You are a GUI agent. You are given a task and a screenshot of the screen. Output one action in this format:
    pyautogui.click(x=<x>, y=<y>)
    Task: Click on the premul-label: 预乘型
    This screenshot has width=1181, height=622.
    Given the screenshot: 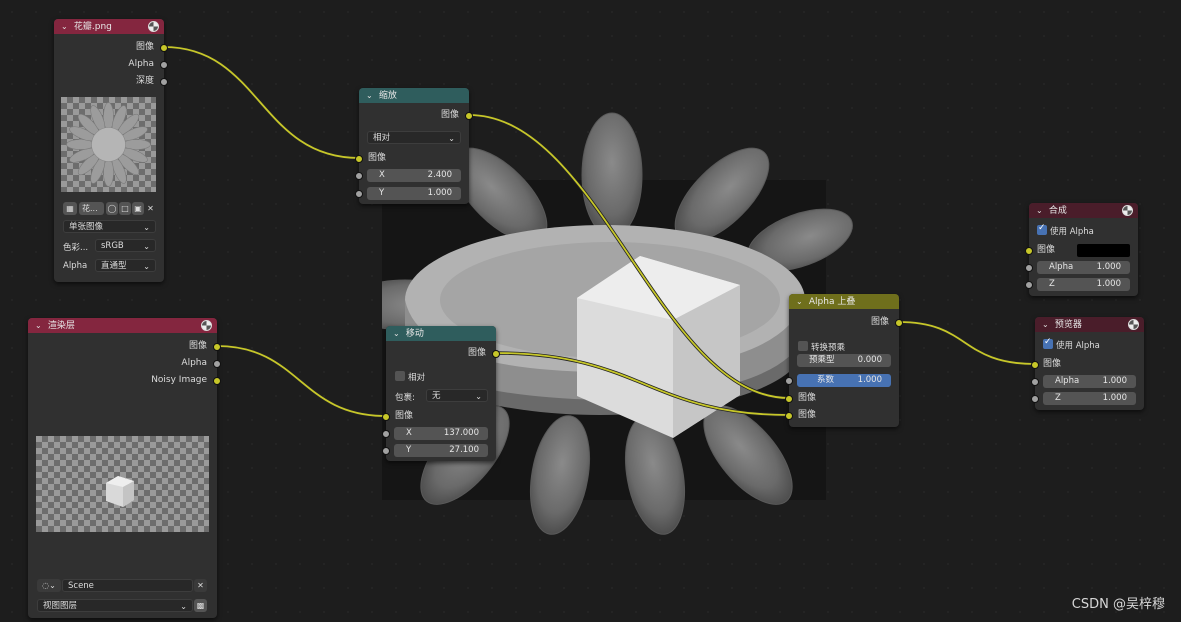 What is the action you would take?
    pyautogui.click(x=822, y=360)
    